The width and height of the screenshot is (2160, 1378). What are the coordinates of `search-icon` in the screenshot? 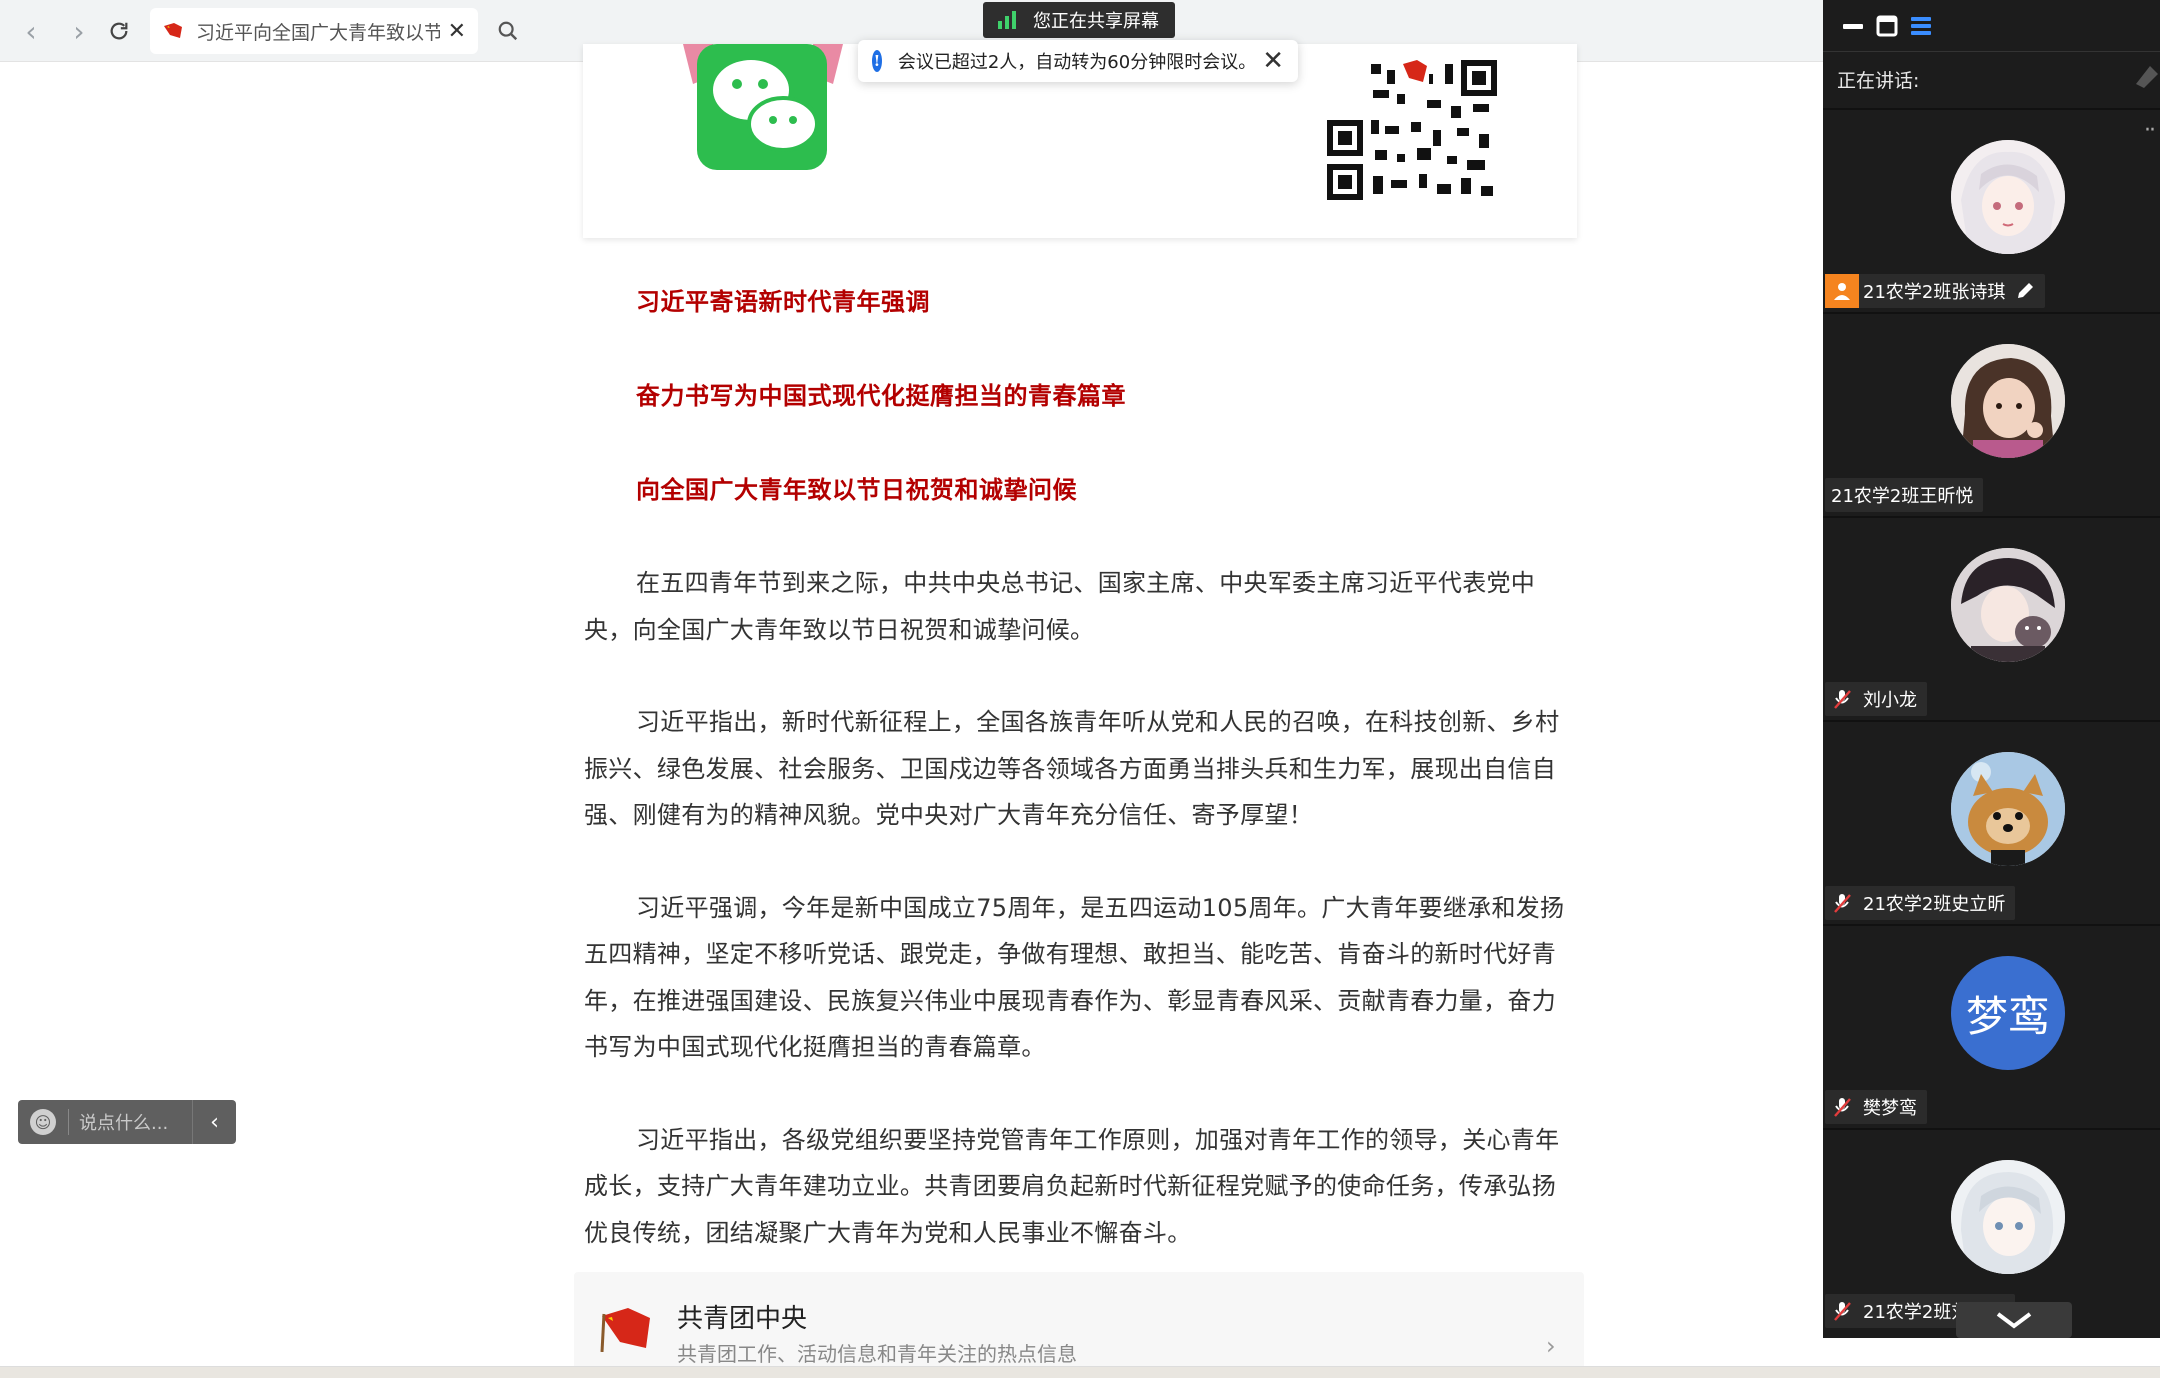 It's located at (508, 31).